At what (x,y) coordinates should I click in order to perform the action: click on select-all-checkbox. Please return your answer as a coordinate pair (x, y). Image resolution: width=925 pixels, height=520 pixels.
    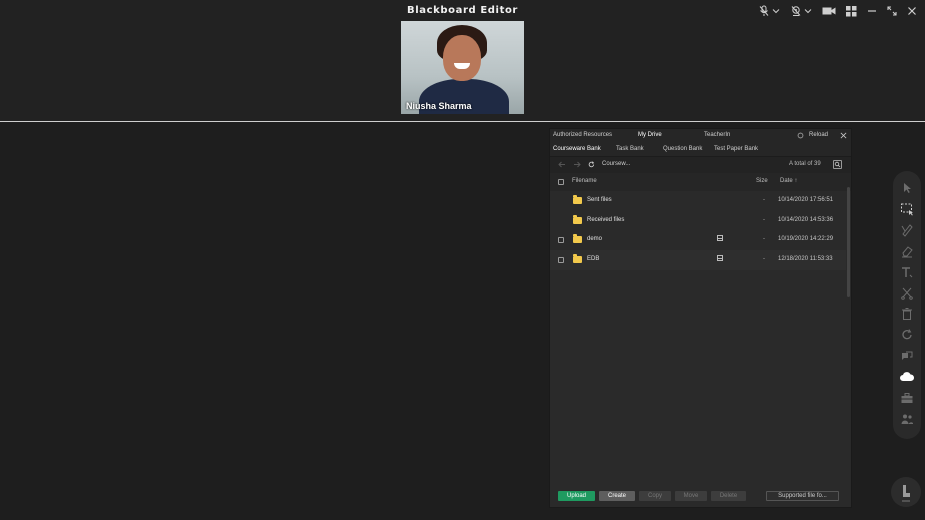
    Looking at the image, I should click on (561, 182).